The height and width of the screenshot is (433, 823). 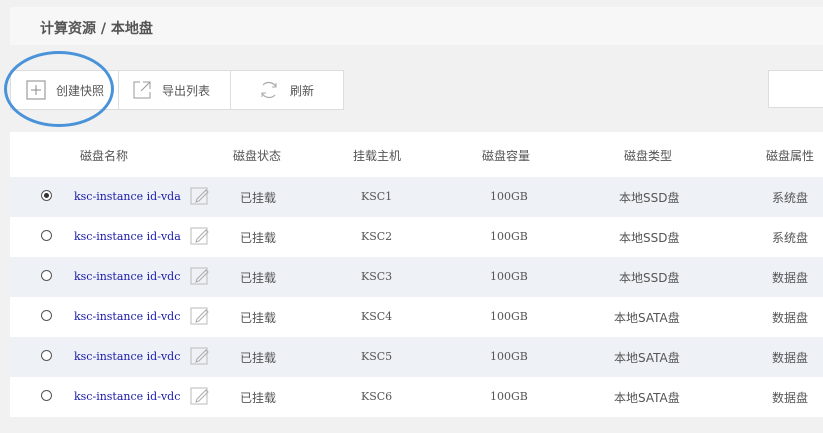 What do you see at coordinates (377, 156) in the screenshot?
I see `column-header-host: 挂载主机` at bounding box center [377, 156].